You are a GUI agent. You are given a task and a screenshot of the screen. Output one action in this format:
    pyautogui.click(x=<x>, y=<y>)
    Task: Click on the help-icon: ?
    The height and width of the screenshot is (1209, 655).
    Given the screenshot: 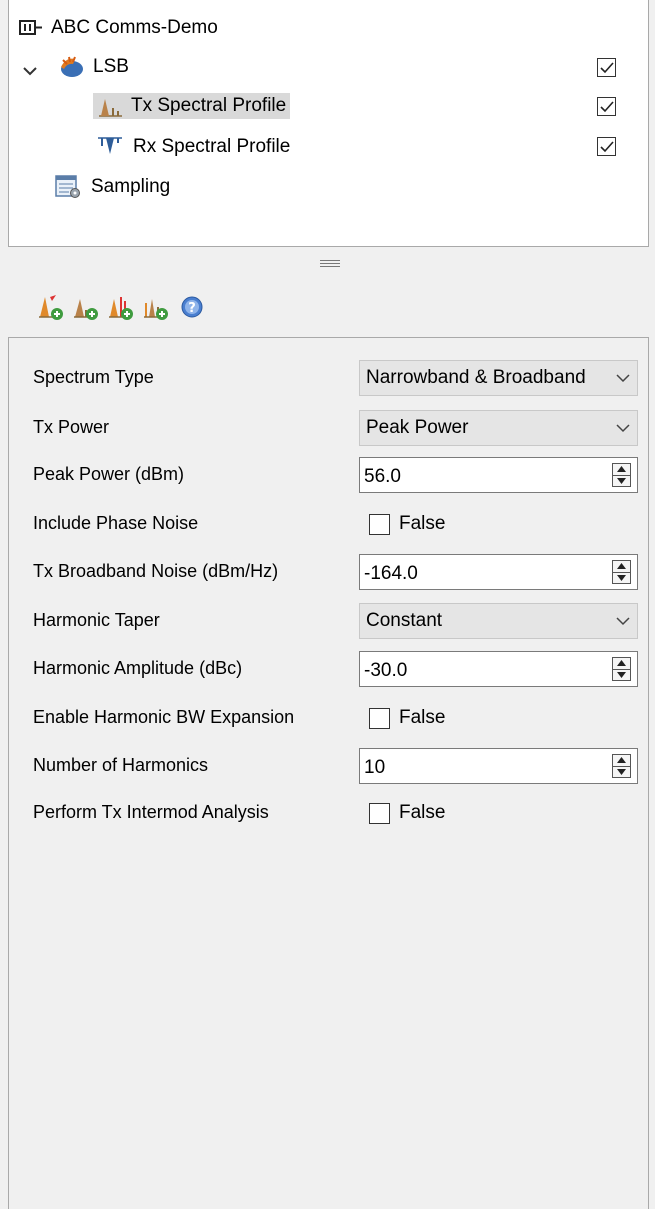 What is the action you would take?
    pyautogui.click(x=192, y=310)
    